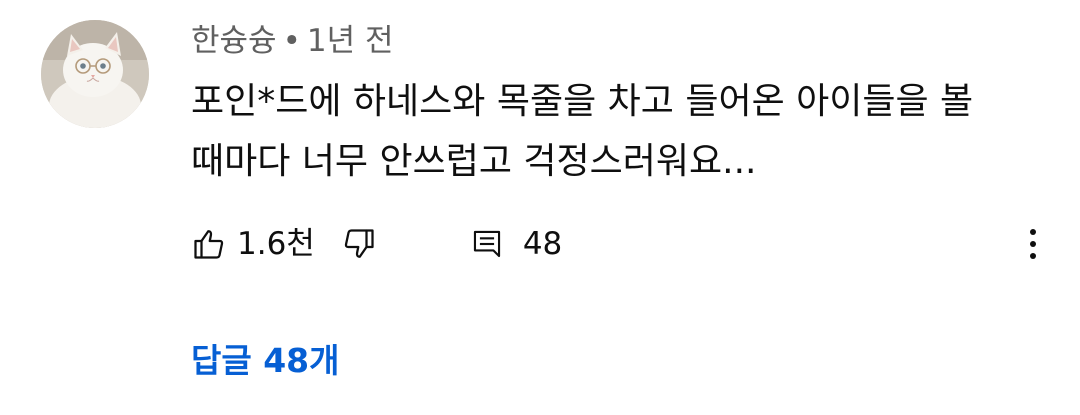  I want to click on thumbs-up-icon, so click(209, 244).